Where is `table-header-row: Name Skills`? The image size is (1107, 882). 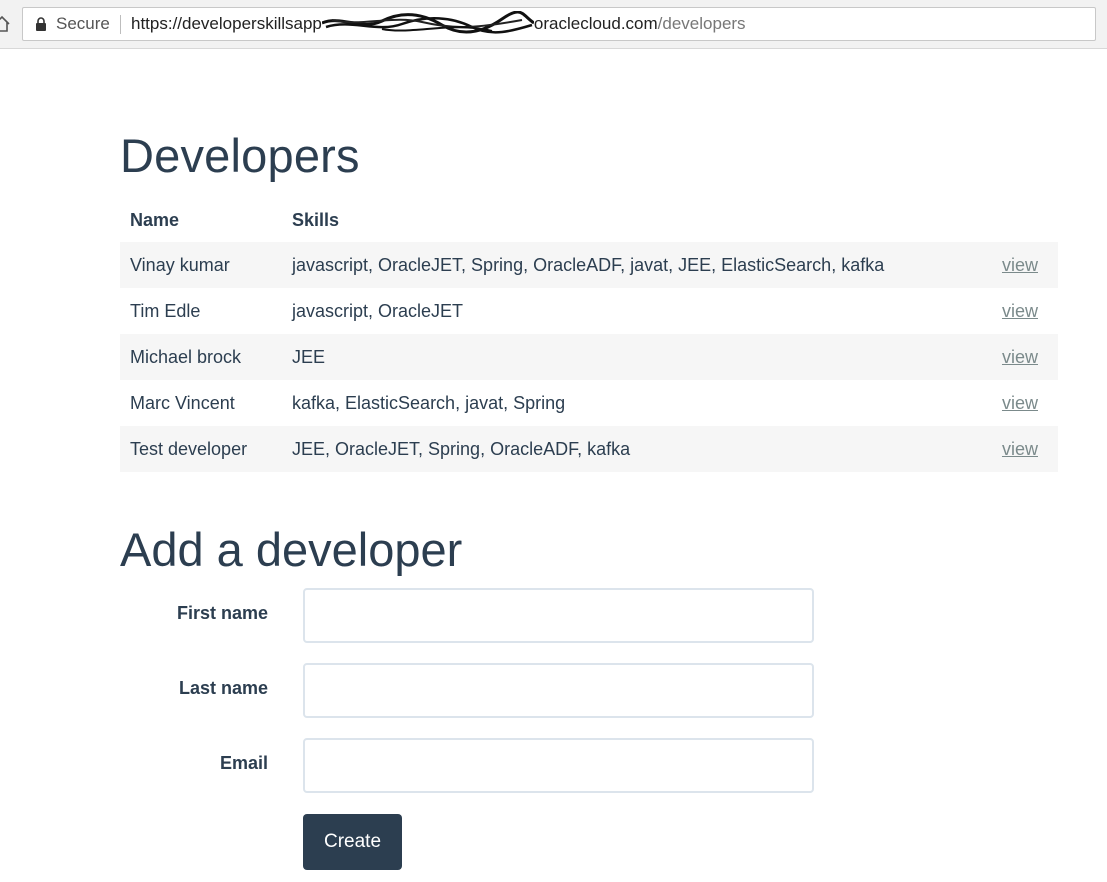
table-header-row: Name Skills is located at coordinates (589, 220).